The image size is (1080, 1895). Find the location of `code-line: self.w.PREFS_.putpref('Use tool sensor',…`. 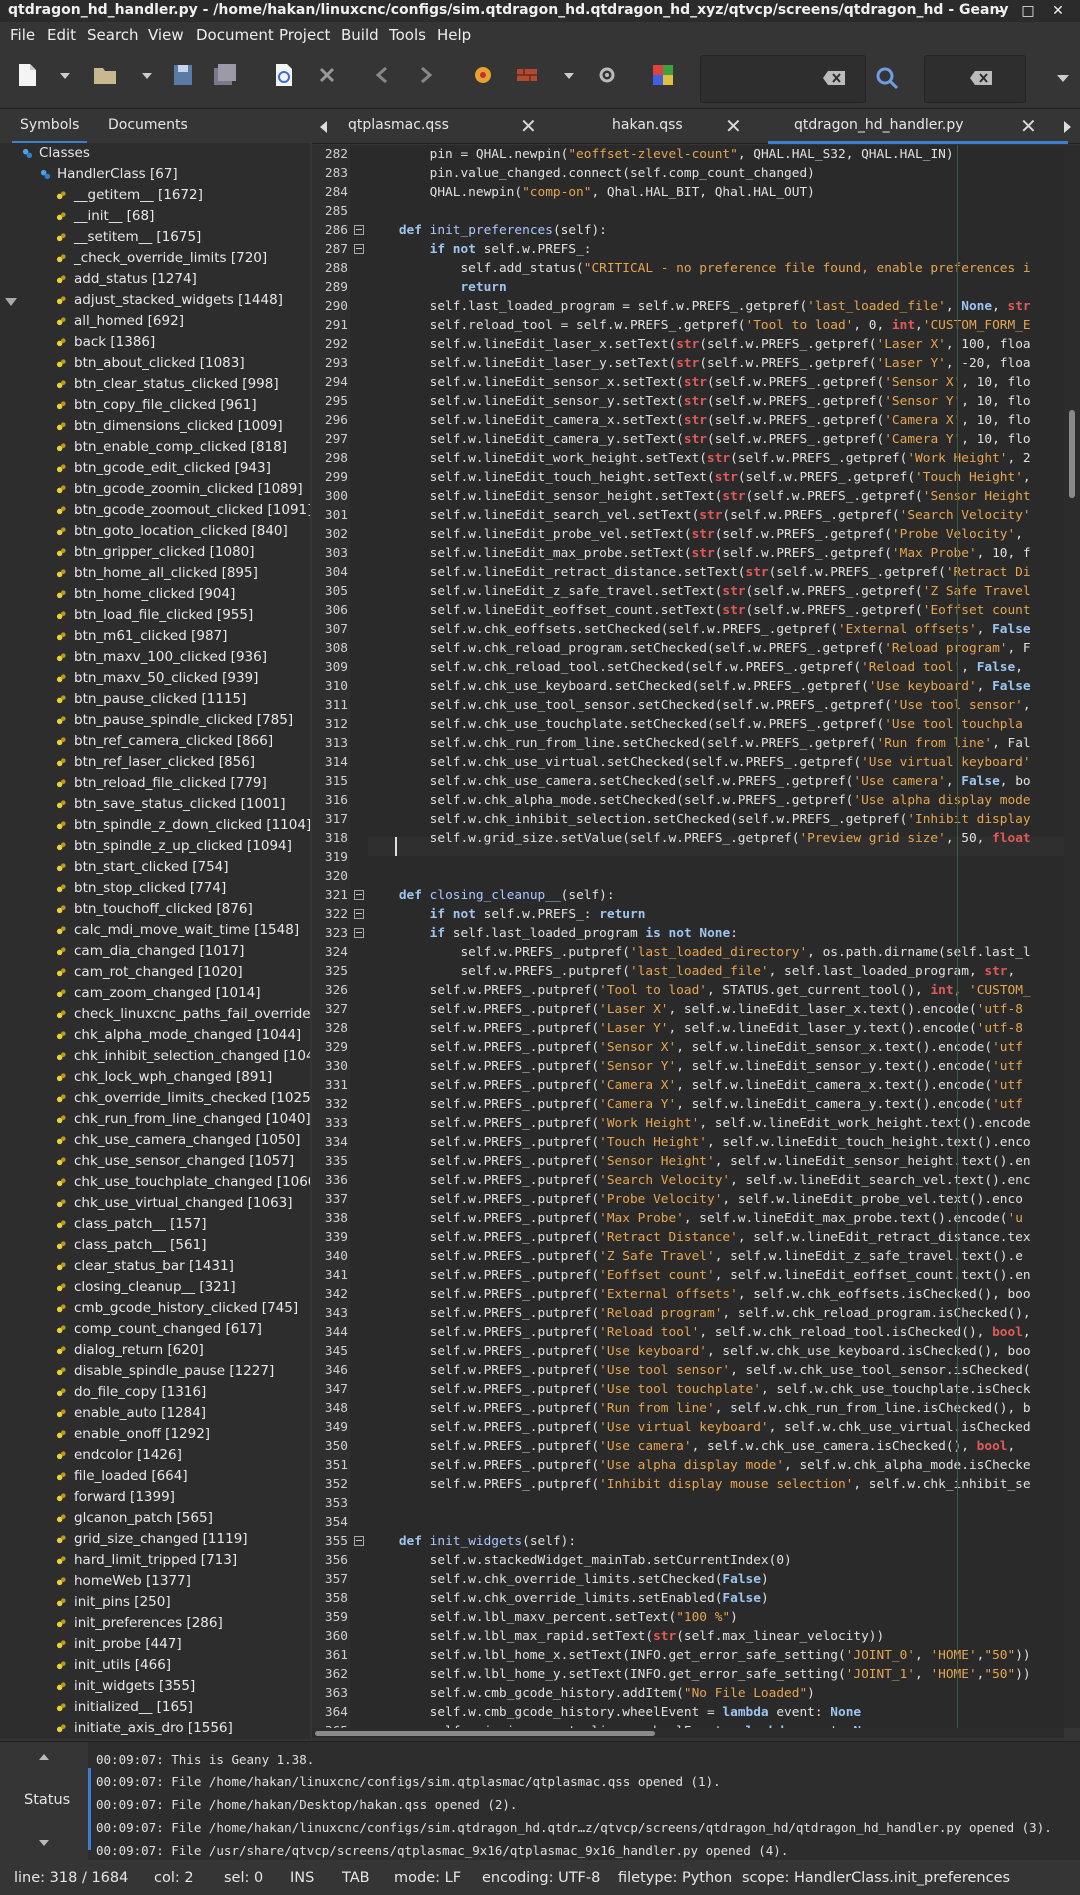

code-line: self.w.PREFS_.putpref('Use tool sensor',… is located at coordinates (699, 1370).